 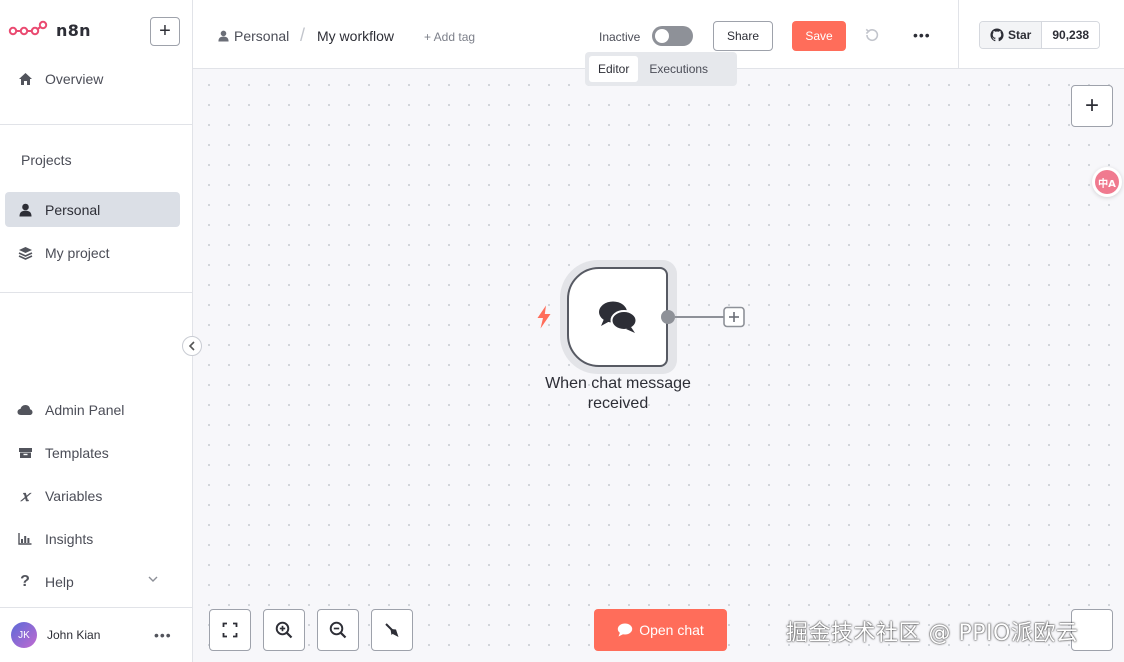 I want to click on open-chat-button: Open chat, so click(x=660, y=630).